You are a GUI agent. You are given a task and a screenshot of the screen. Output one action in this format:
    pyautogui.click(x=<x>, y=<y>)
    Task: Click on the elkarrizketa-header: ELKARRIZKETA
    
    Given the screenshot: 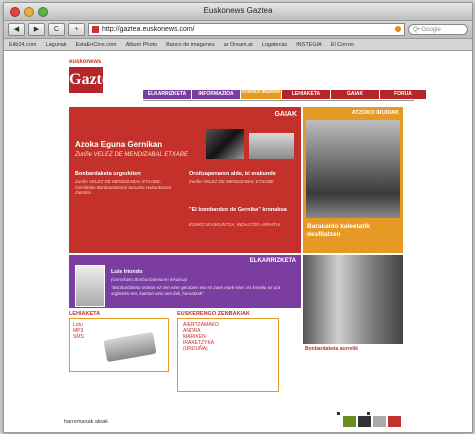 What is the action you would take?
    pyautogui.click(x=272, y=261)
    